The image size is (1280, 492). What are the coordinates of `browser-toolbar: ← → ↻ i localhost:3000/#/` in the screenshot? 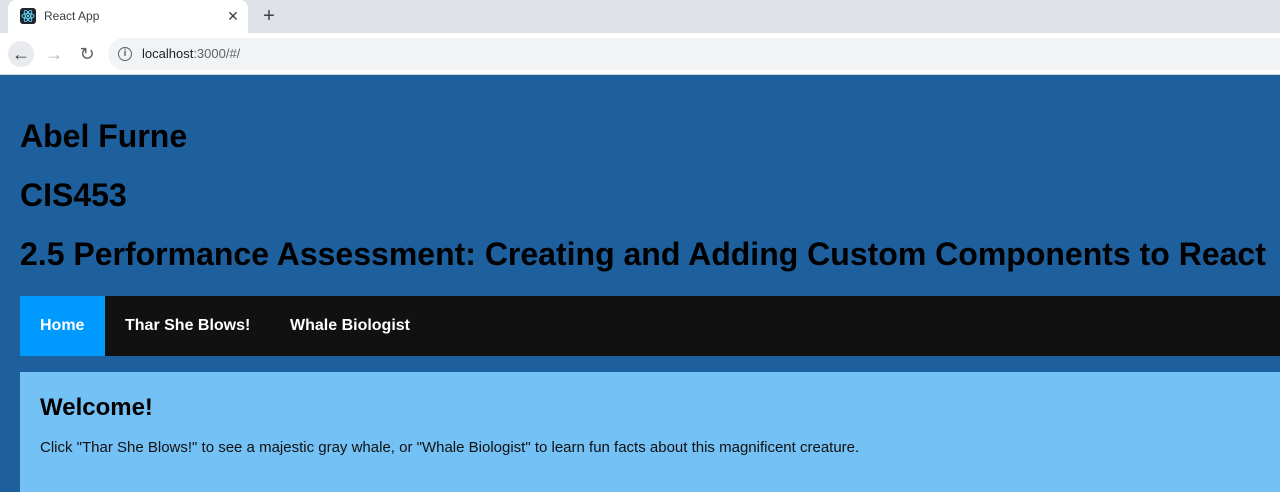 It's located at (640, 54).